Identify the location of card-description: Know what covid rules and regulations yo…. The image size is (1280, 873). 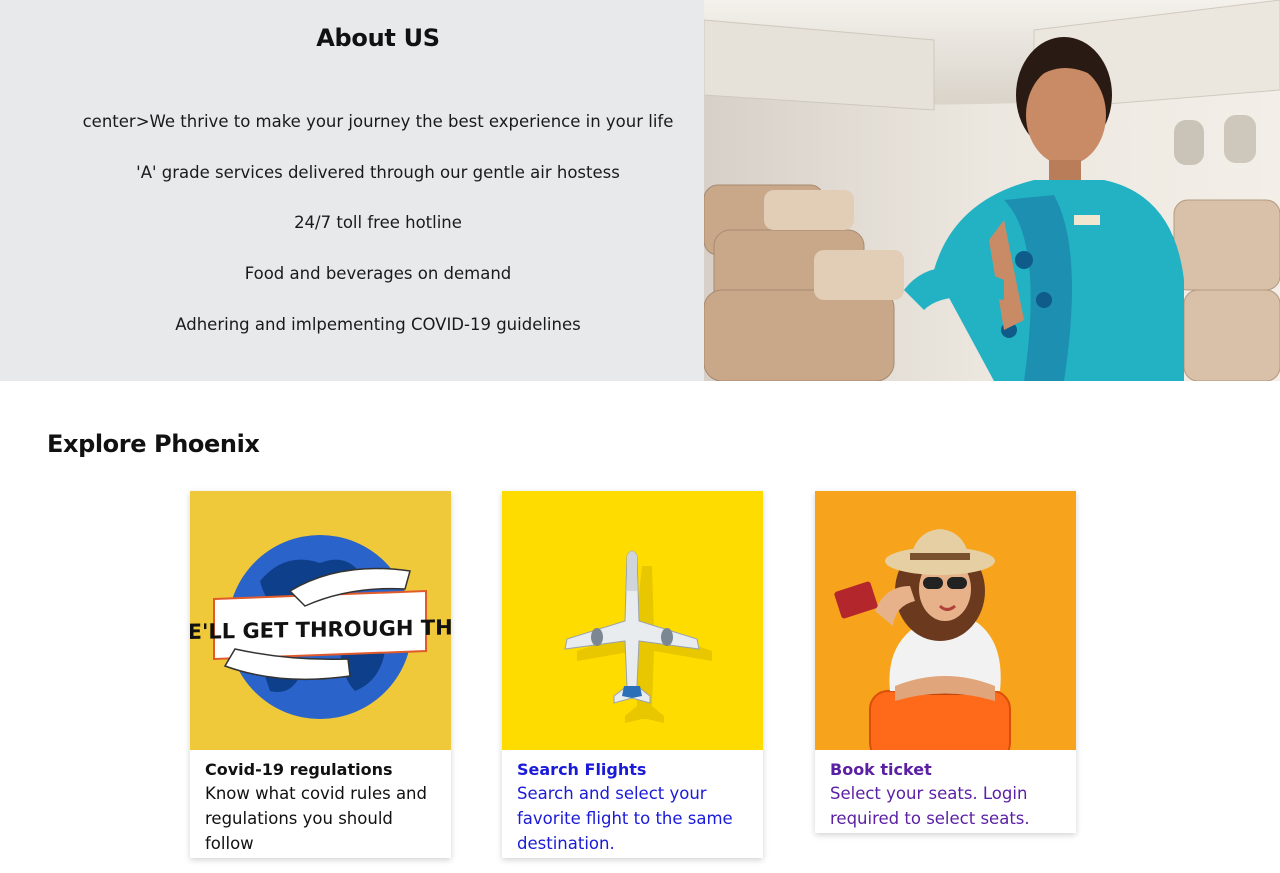
(316, 818).